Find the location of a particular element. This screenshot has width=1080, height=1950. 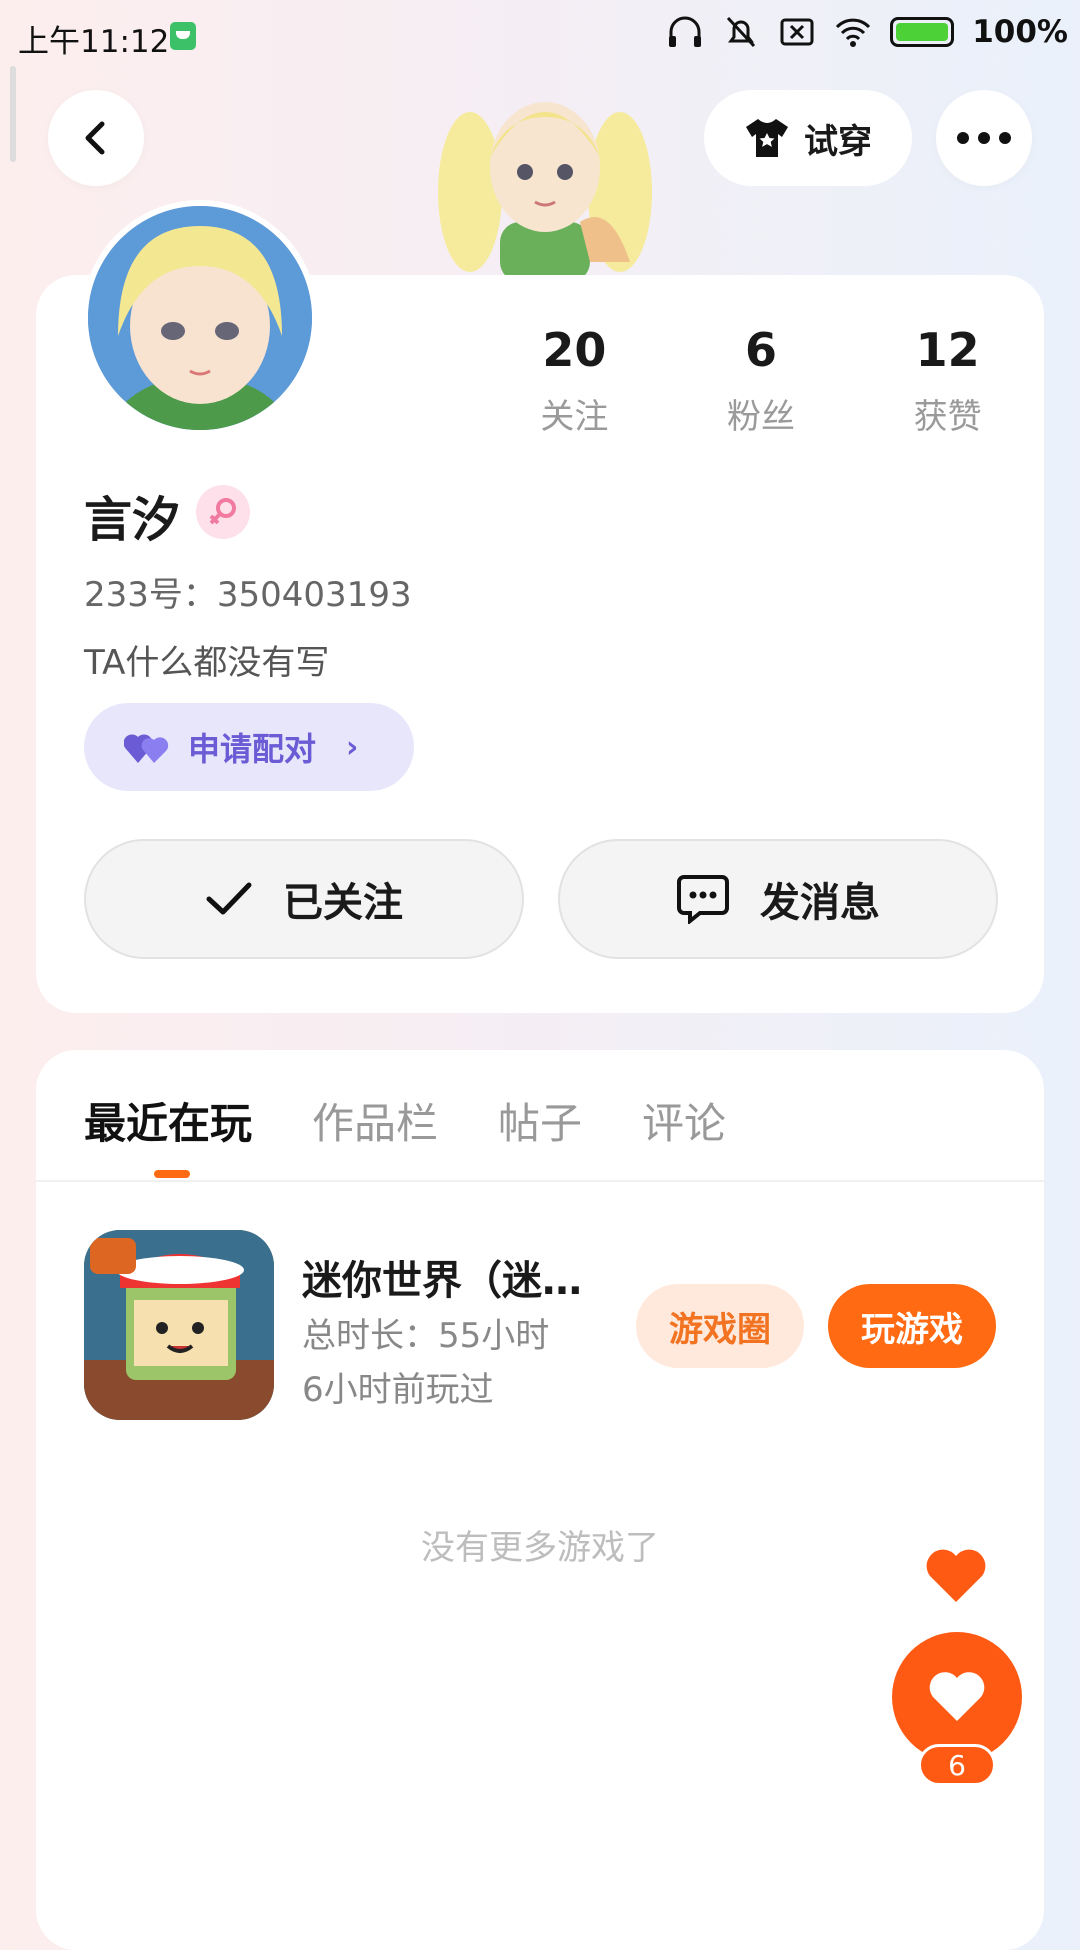

send-message-button: 发消息 is located at coordinates (778, 899).